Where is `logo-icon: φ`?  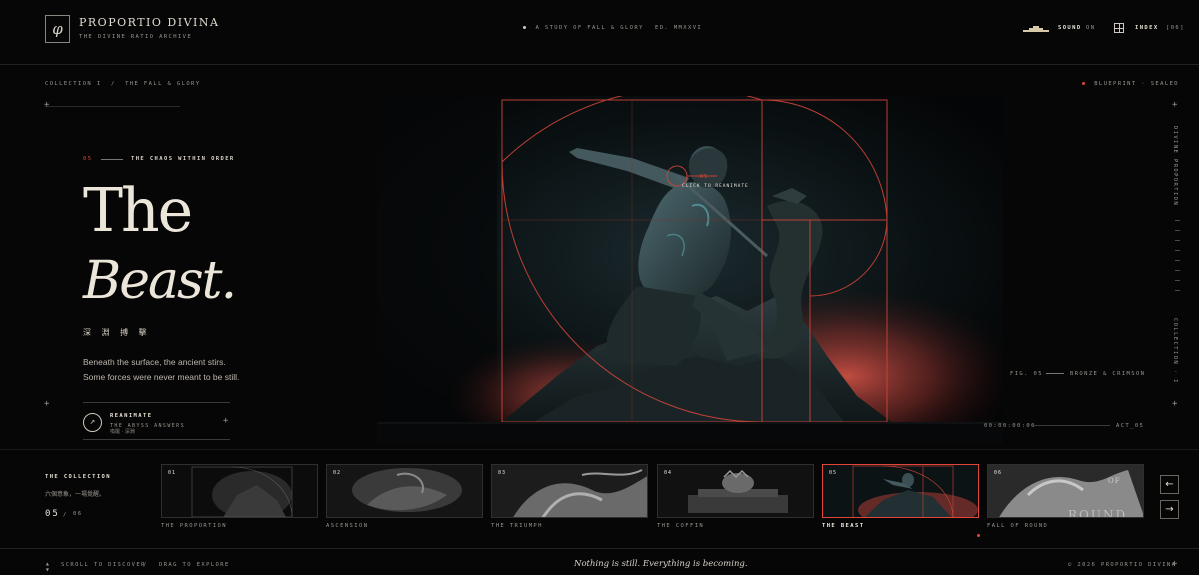 logo-icon: φ is located at coordinates (57, 29).